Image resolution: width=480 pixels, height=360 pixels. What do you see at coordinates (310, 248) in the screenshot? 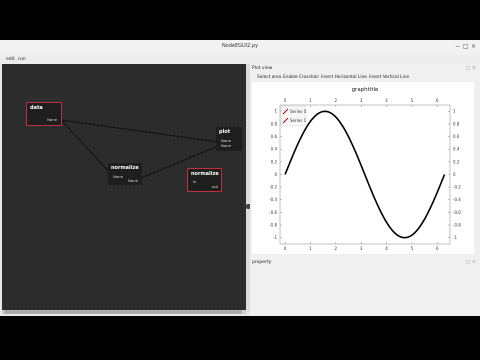
I see `x-tick-label: 1` at bounding box center [310, 248].